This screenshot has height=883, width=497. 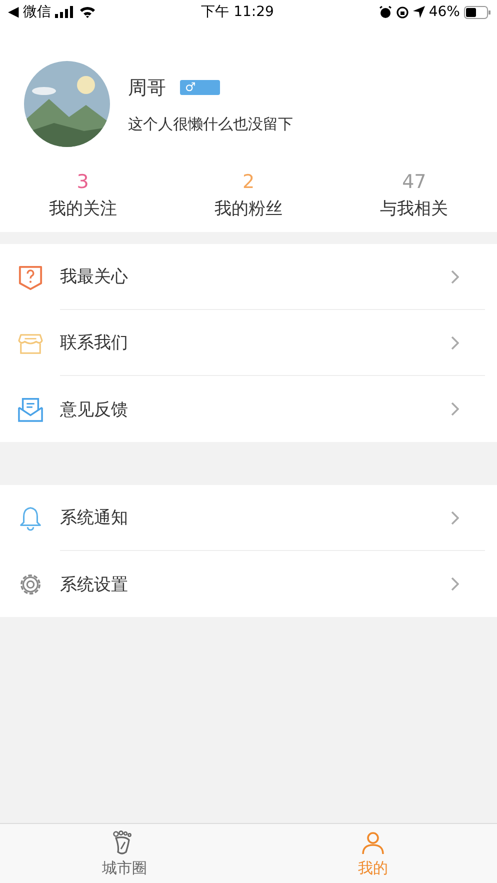 What do you see at coordinates (444, 12) in the screenshot?
I see `battery-percent: 46%` at bounding box center [444, 12].